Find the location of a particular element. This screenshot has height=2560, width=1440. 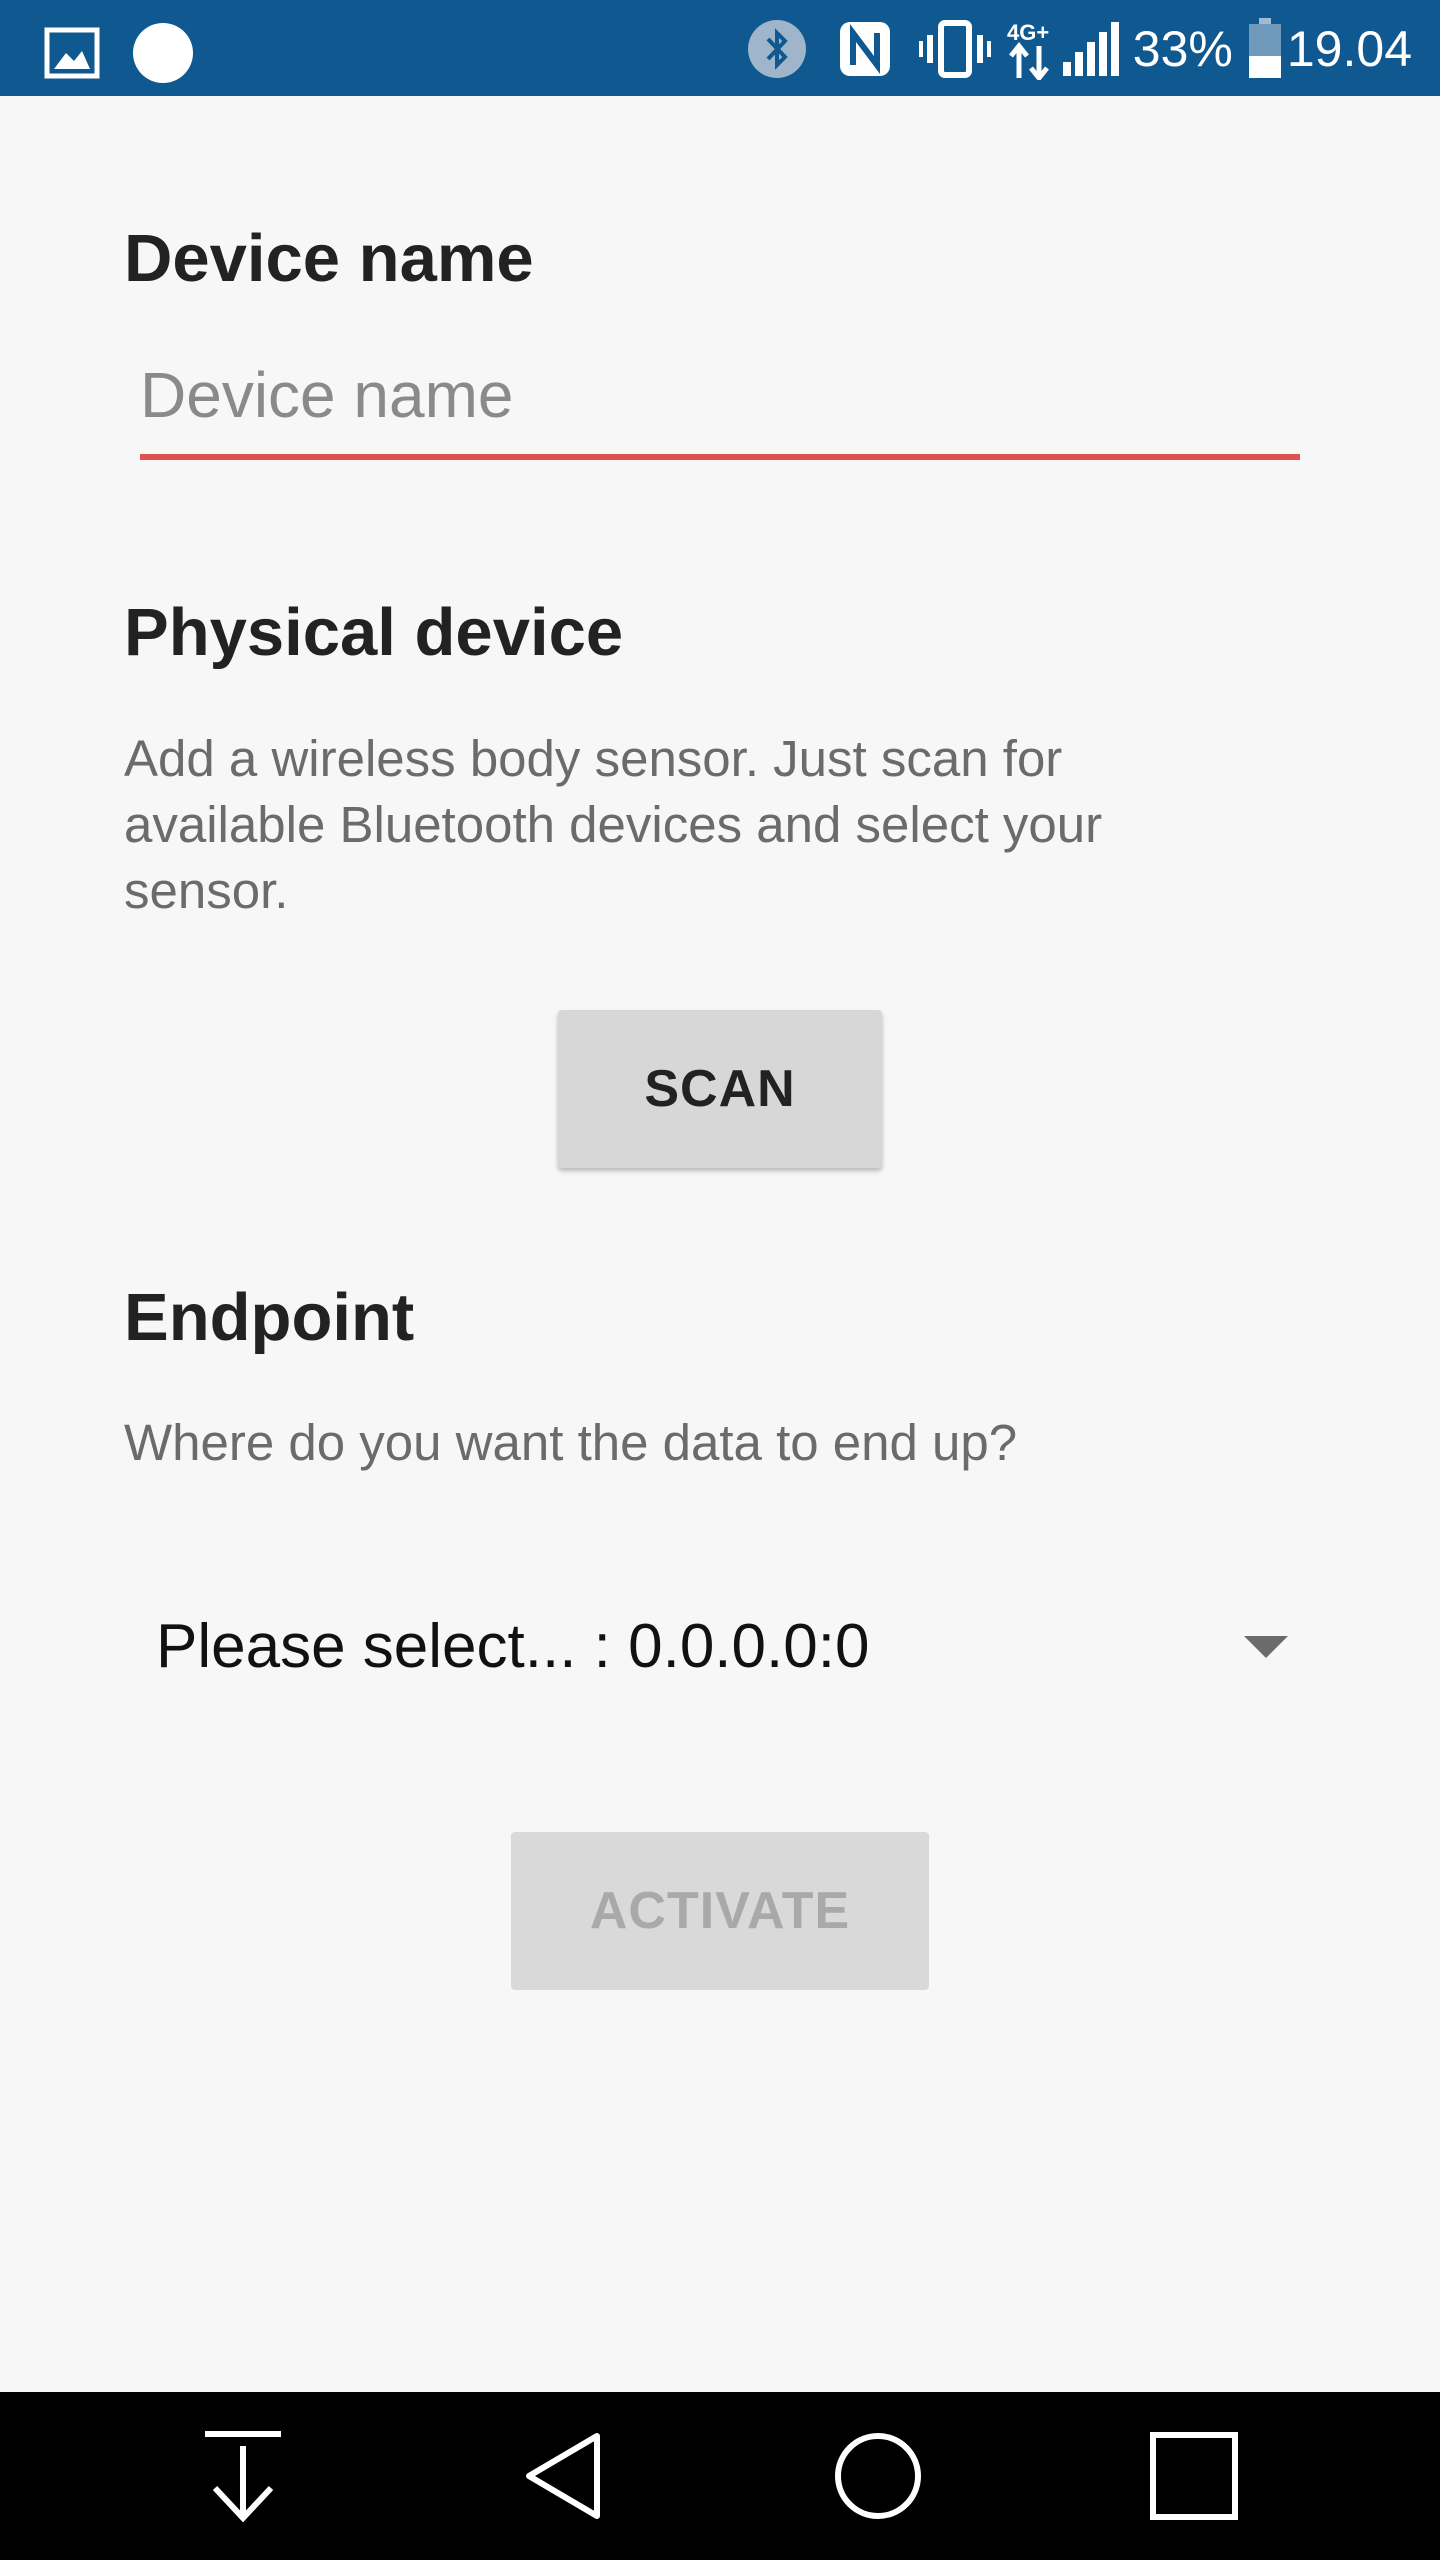

vibrate-icon is located at coordinates (954, 49).